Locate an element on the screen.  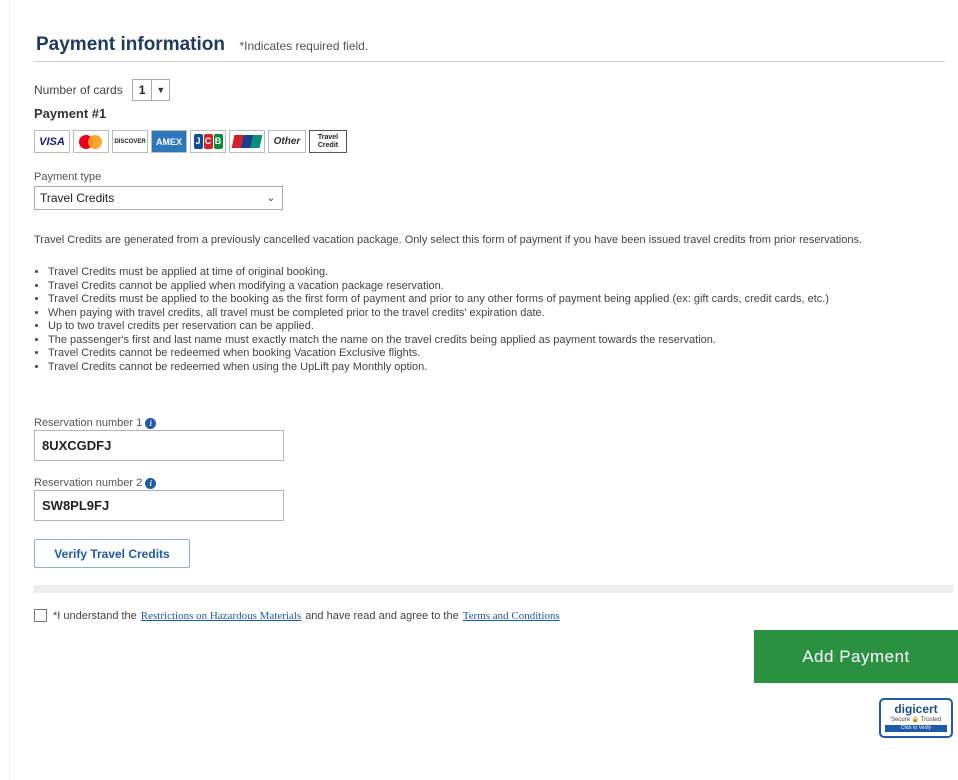
other-card-logo: Other is located at coordinates (287, 141).